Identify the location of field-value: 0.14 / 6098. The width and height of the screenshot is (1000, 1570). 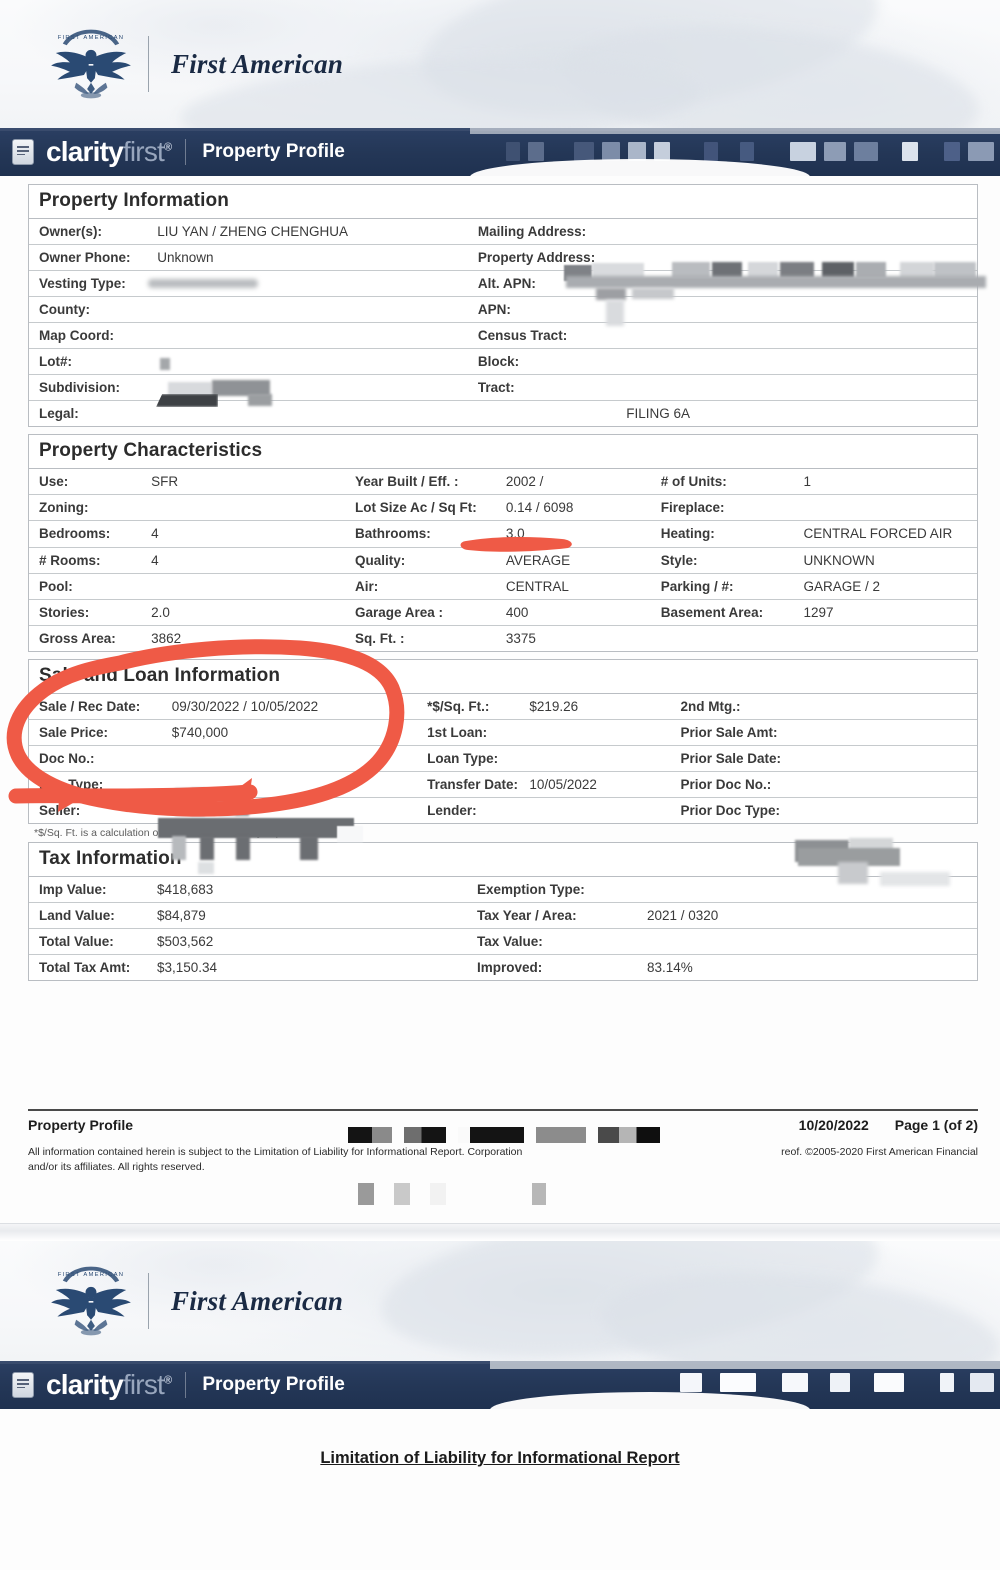
(573, 507).